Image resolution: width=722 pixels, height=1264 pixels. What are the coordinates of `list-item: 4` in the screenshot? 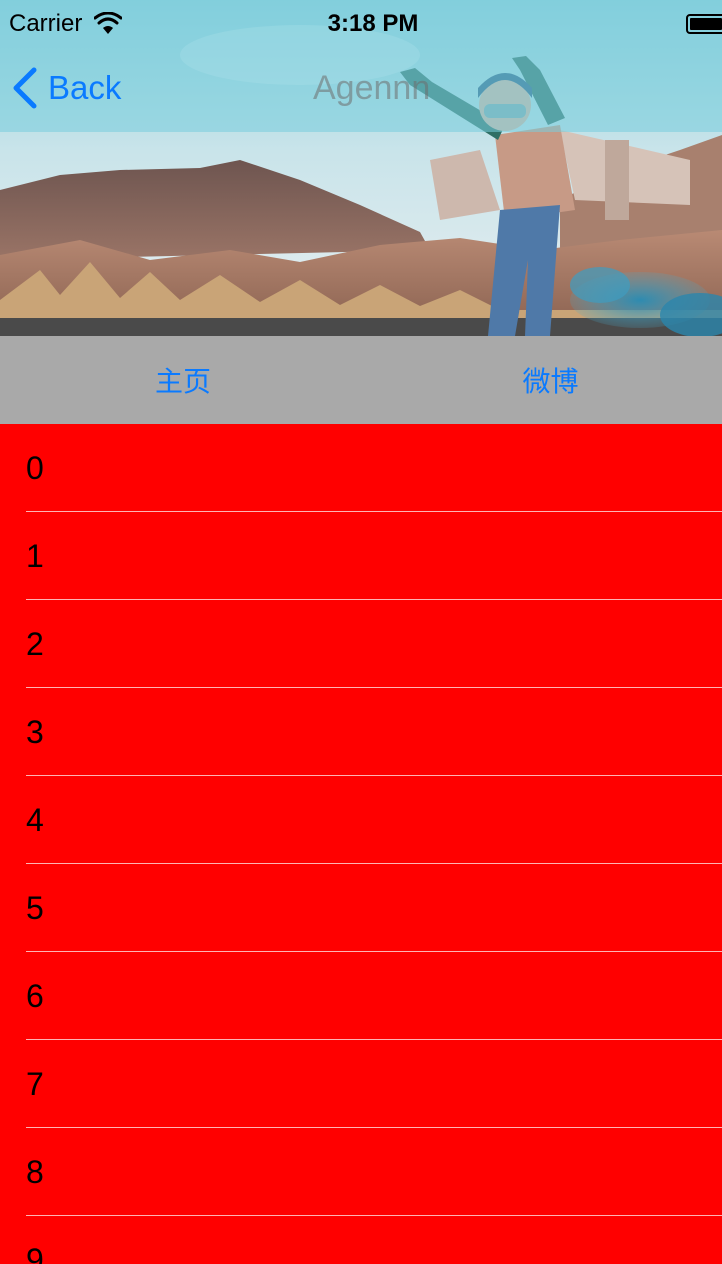 It's located at (361, 820).